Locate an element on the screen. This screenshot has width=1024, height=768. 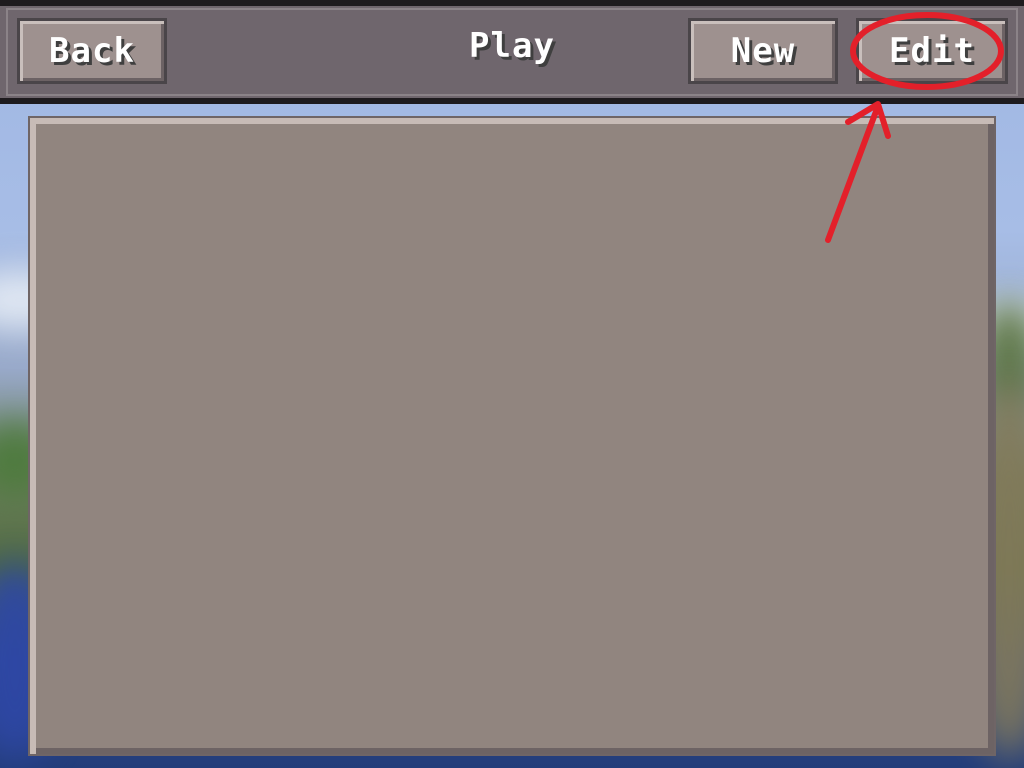
back-button: Back is located at coordinates (92, 51).